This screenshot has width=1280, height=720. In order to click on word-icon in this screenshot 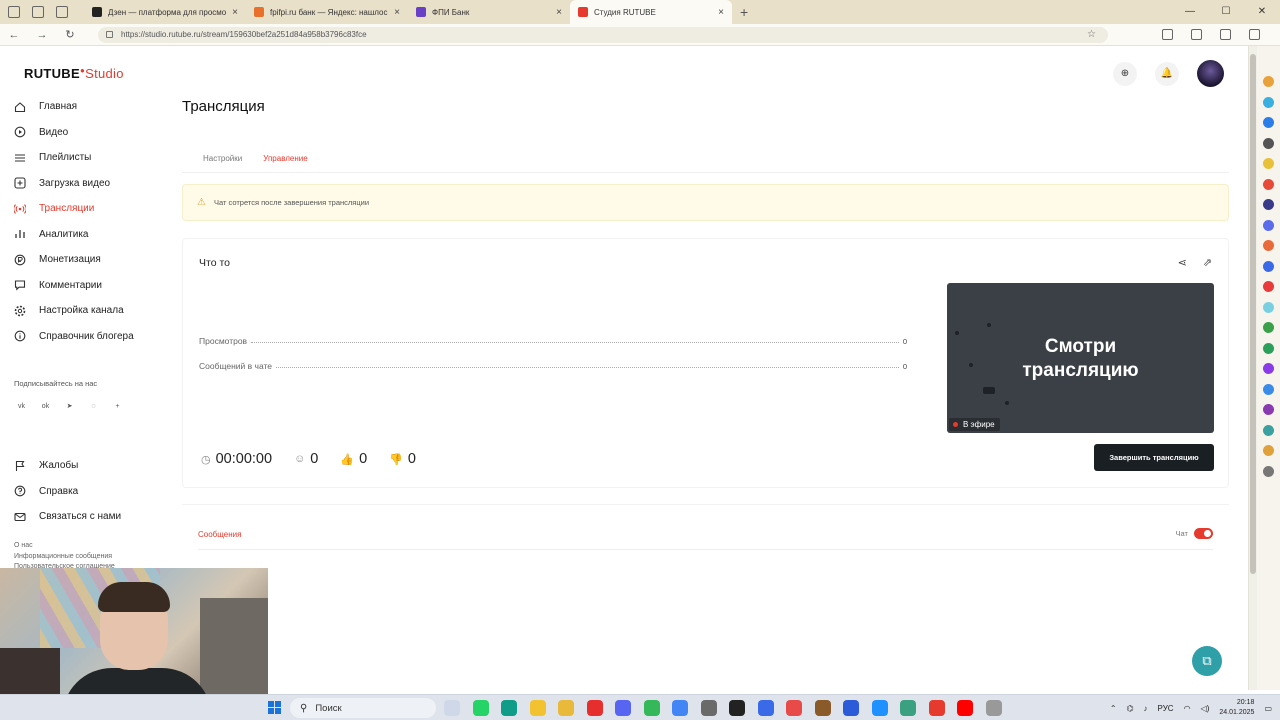, I will do `click(851, 708)`.